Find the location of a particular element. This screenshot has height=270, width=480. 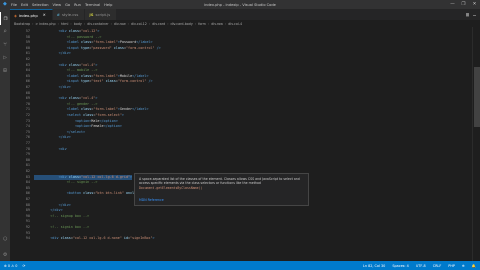

source-control-icon: ⑂ is located at coordinates (5, 44).